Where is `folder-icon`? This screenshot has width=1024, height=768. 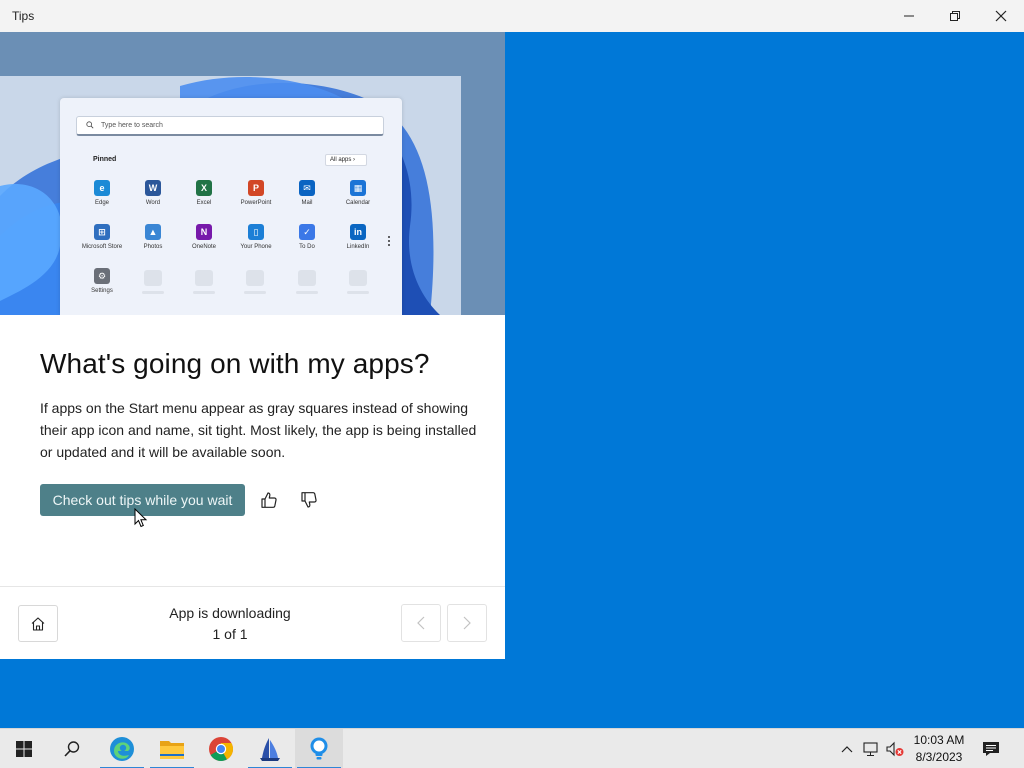 folder-icon is located at coordinates (172, 750).